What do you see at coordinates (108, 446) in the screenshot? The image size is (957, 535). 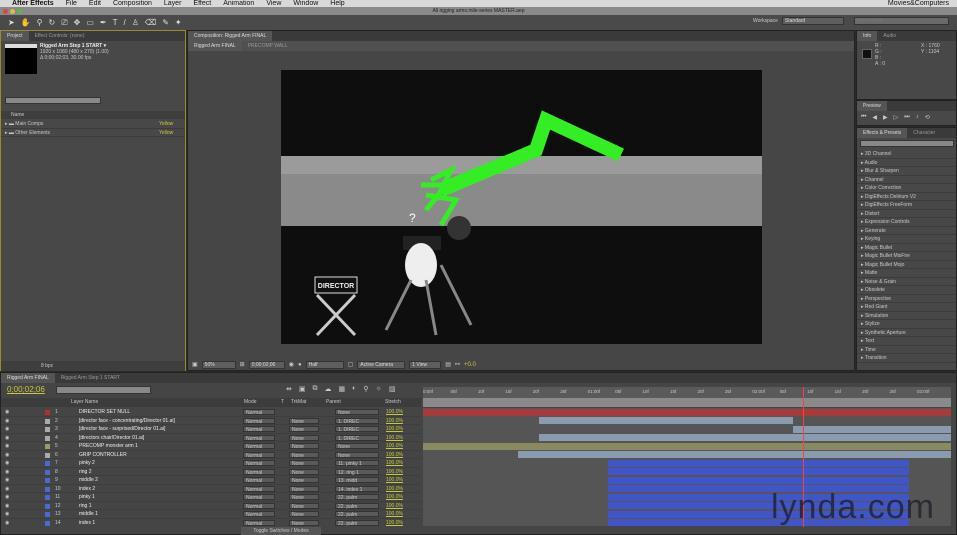 I see `layer-name: PRECOMP monster arm 1` at bounding box center [108, 446].